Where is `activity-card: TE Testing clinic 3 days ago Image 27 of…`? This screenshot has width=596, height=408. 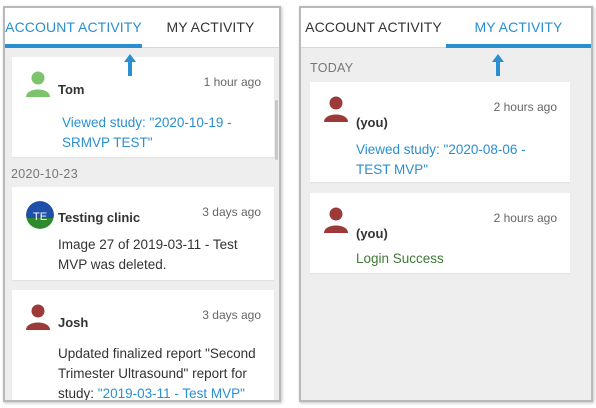
activity-card: TE Testing clinic 3 days ago Image 27 of… is located at coordinates (143, 233).